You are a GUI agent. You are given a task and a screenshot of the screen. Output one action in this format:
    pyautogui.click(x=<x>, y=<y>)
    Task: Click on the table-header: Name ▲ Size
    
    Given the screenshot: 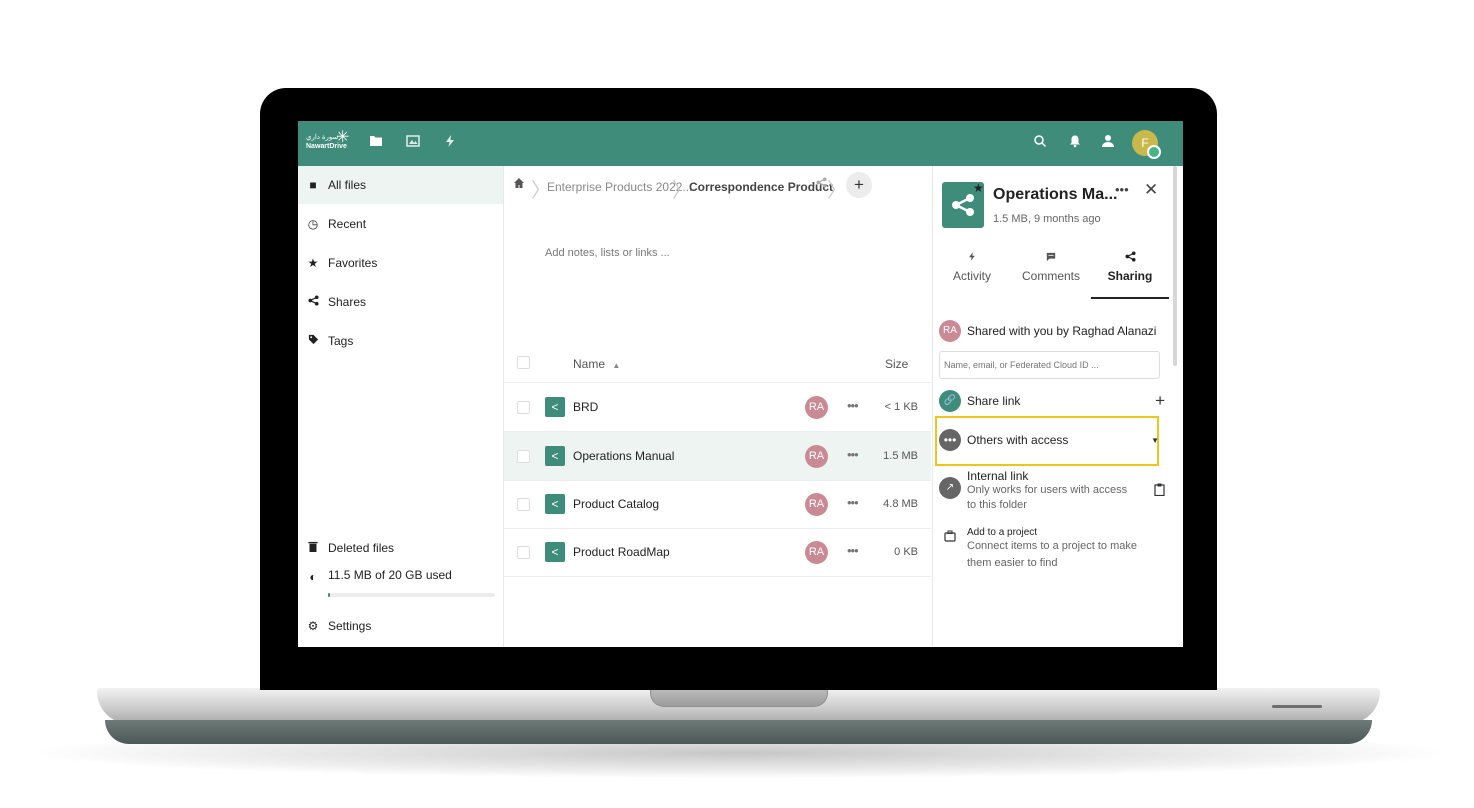 What is the action you would take?
    pyautogui.click(x=717, y=364)
    